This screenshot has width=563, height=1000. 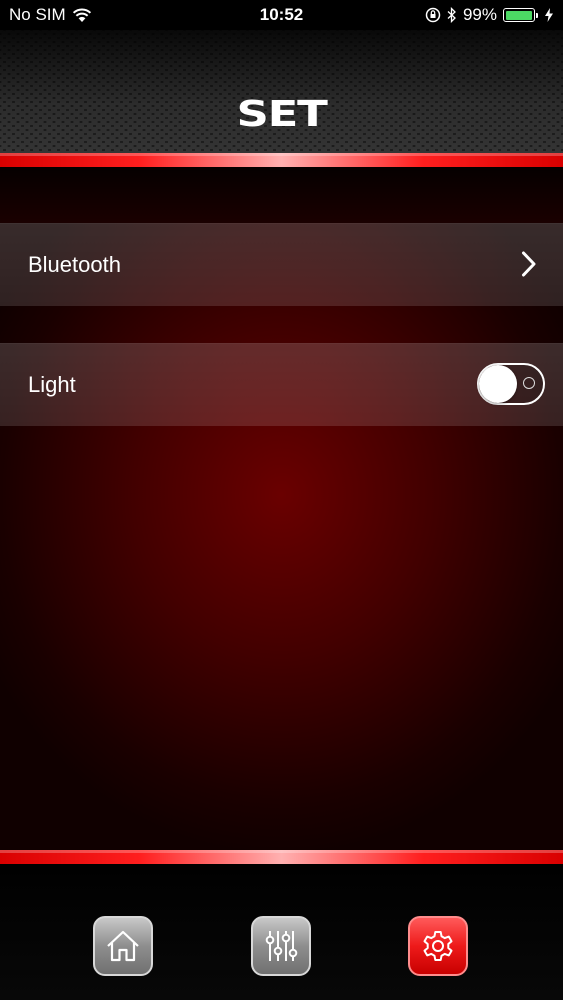 I want to click on header-accent-bar, so click(x=281, y=160).